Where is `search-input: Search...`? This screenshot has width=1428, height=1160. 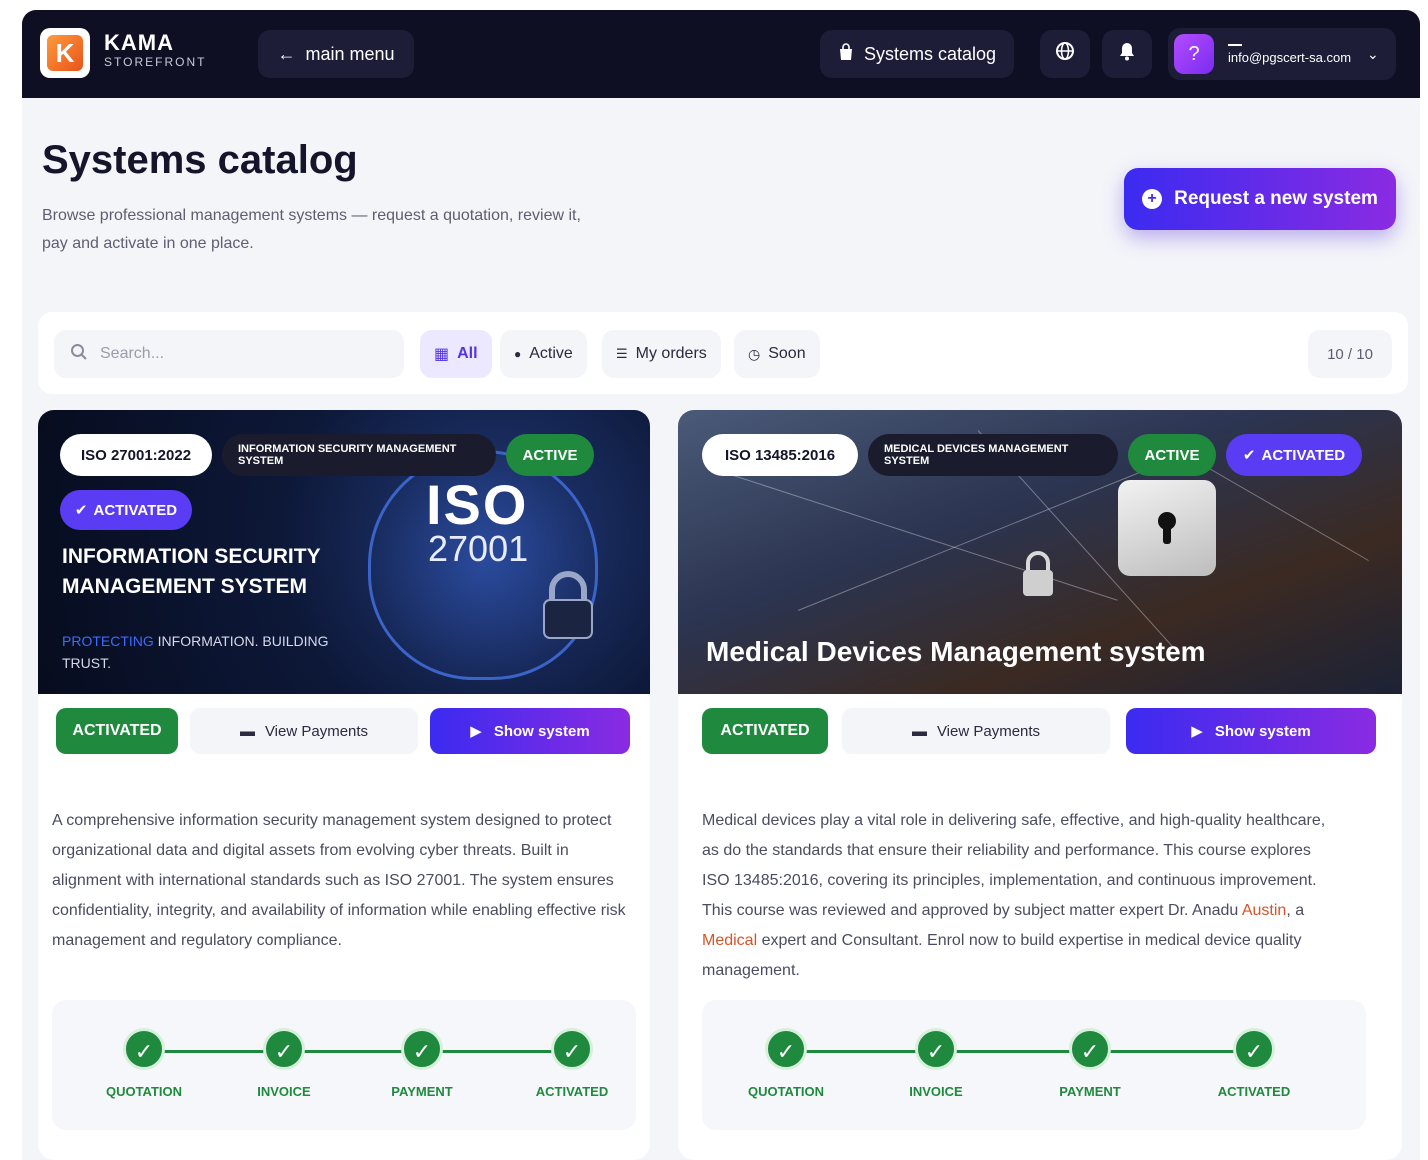 search-input: Search... is located at coordinates (229, 354).